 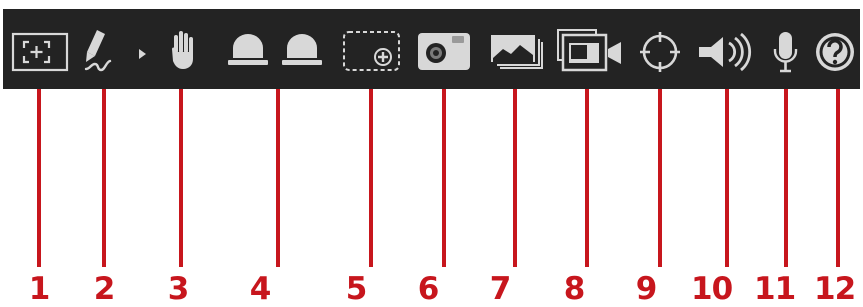 What do you see at coordinates (574, 289) in the screenshot?
I see `callout-number-8: 8` at bounding box center [574, 289].